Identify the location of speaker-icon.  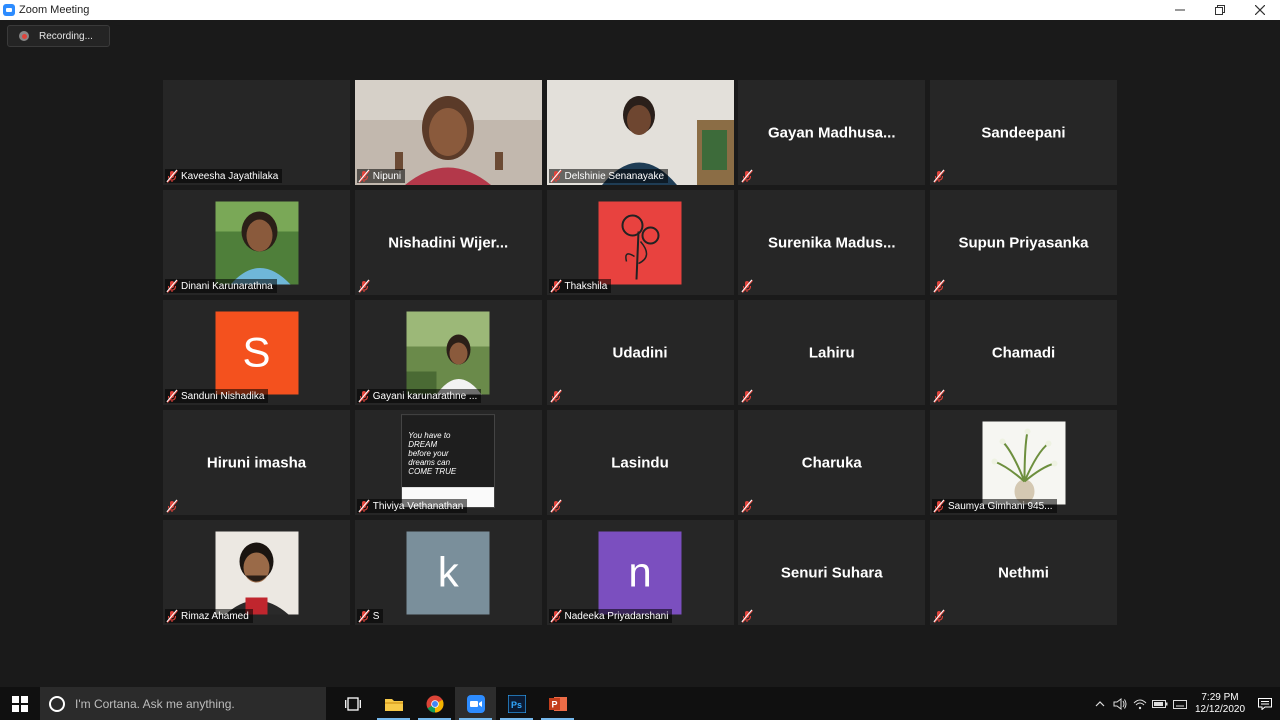
(1120, 703).